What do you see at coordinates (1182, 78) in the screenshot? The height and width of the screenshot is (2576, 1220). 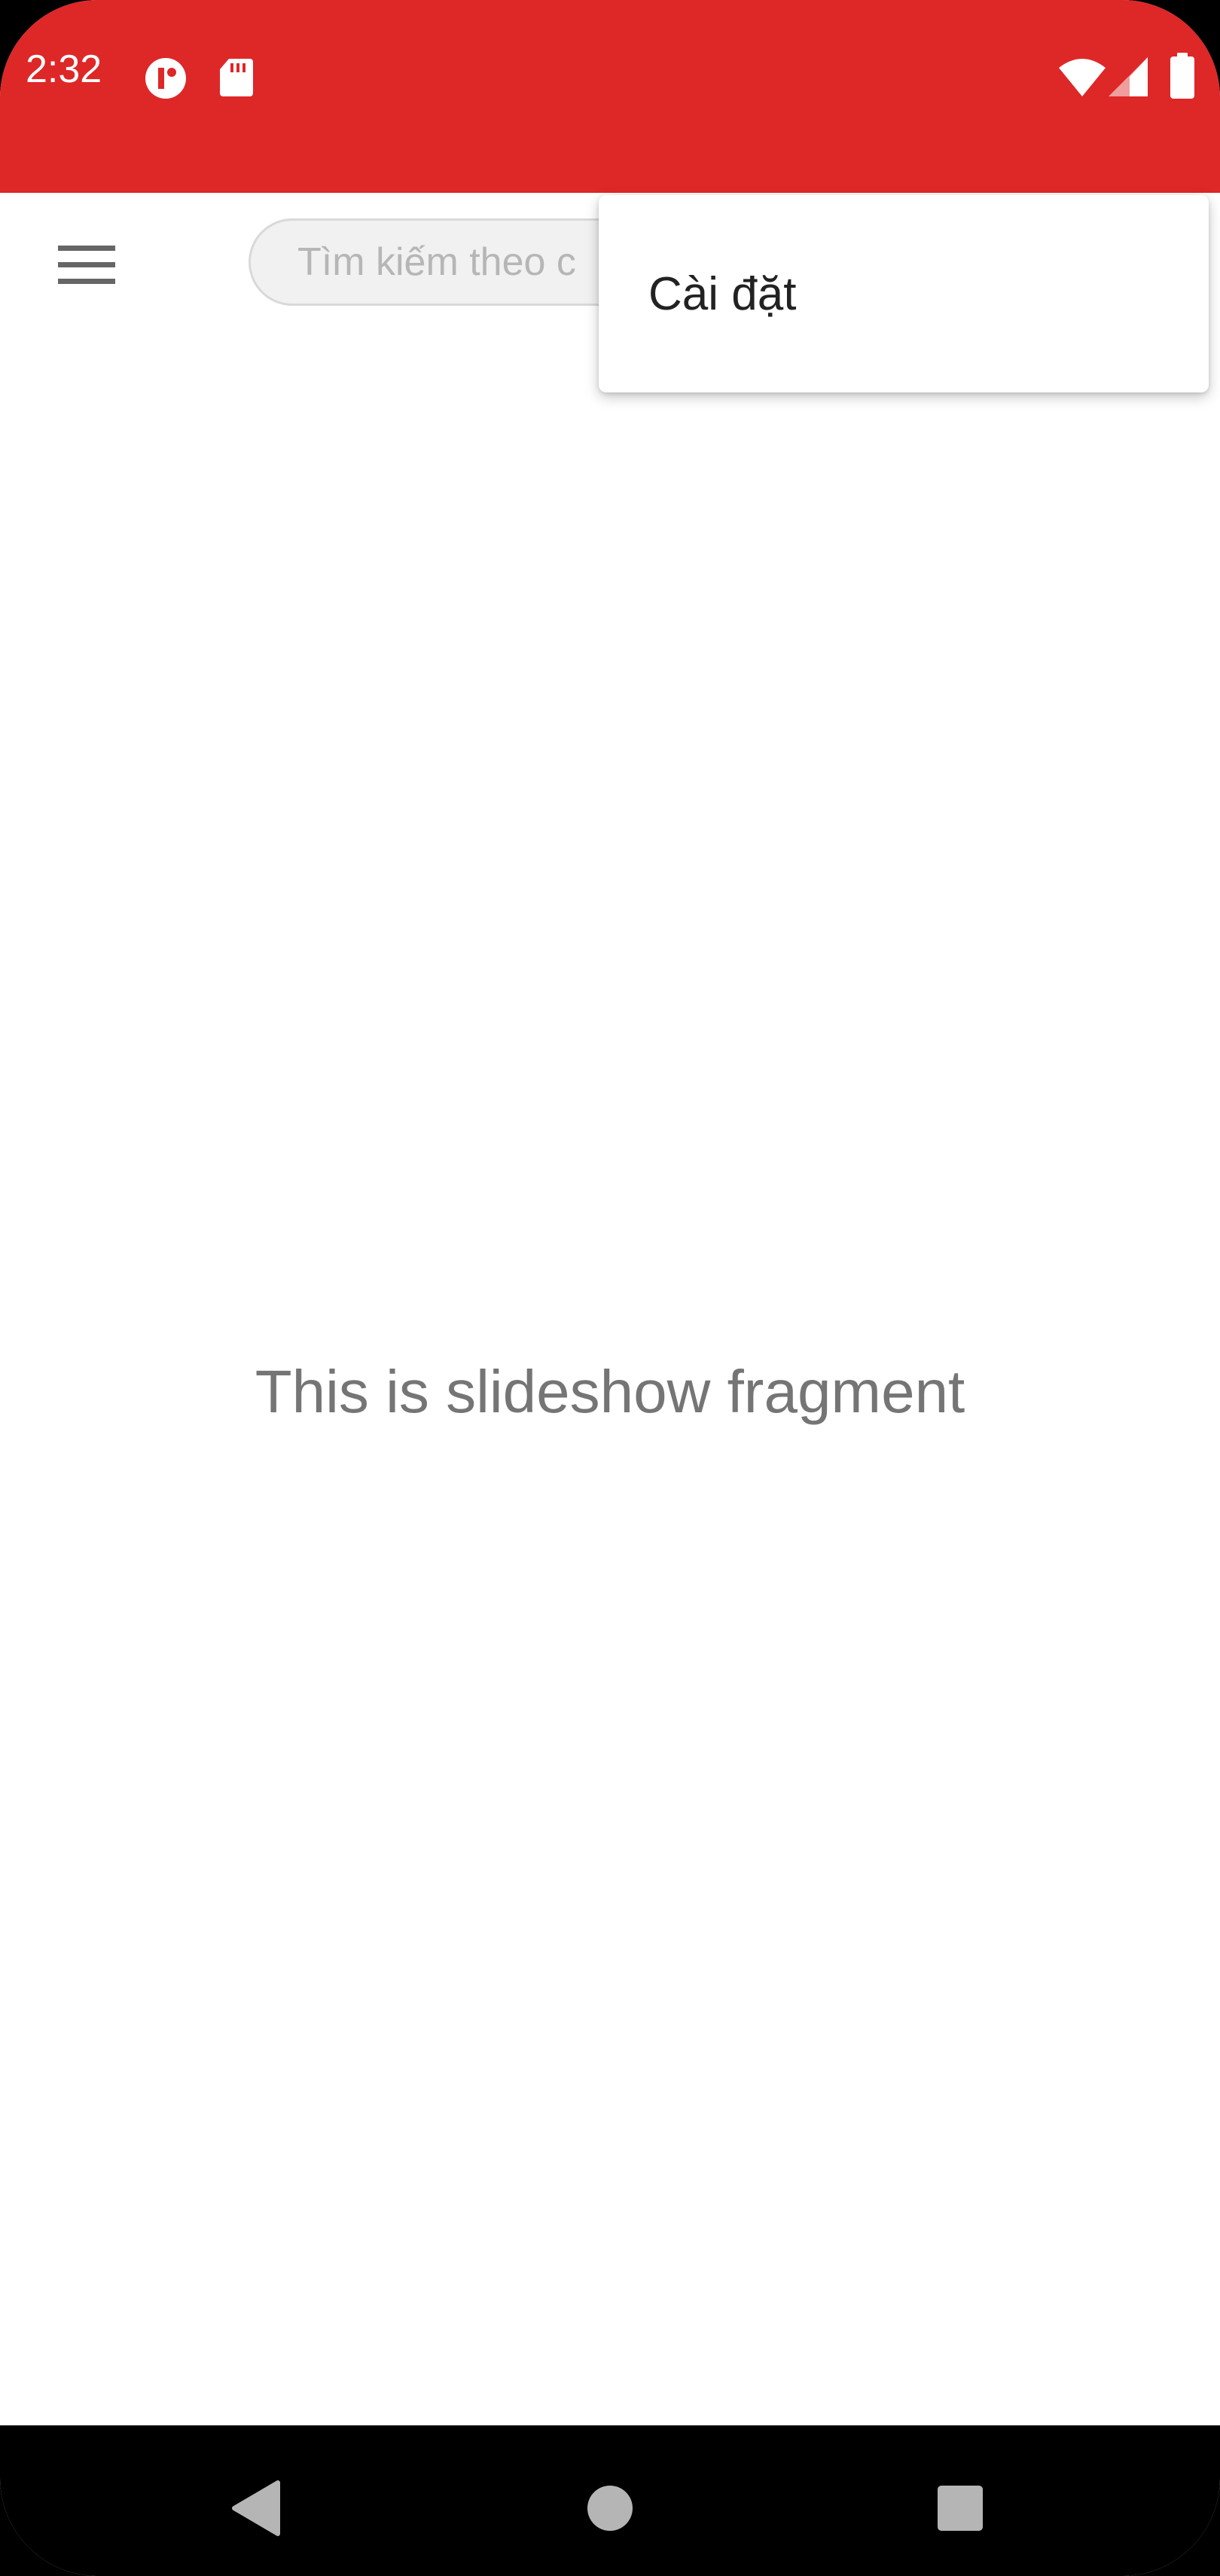 I see `battery-icon` at bounding box center [1182, 78].